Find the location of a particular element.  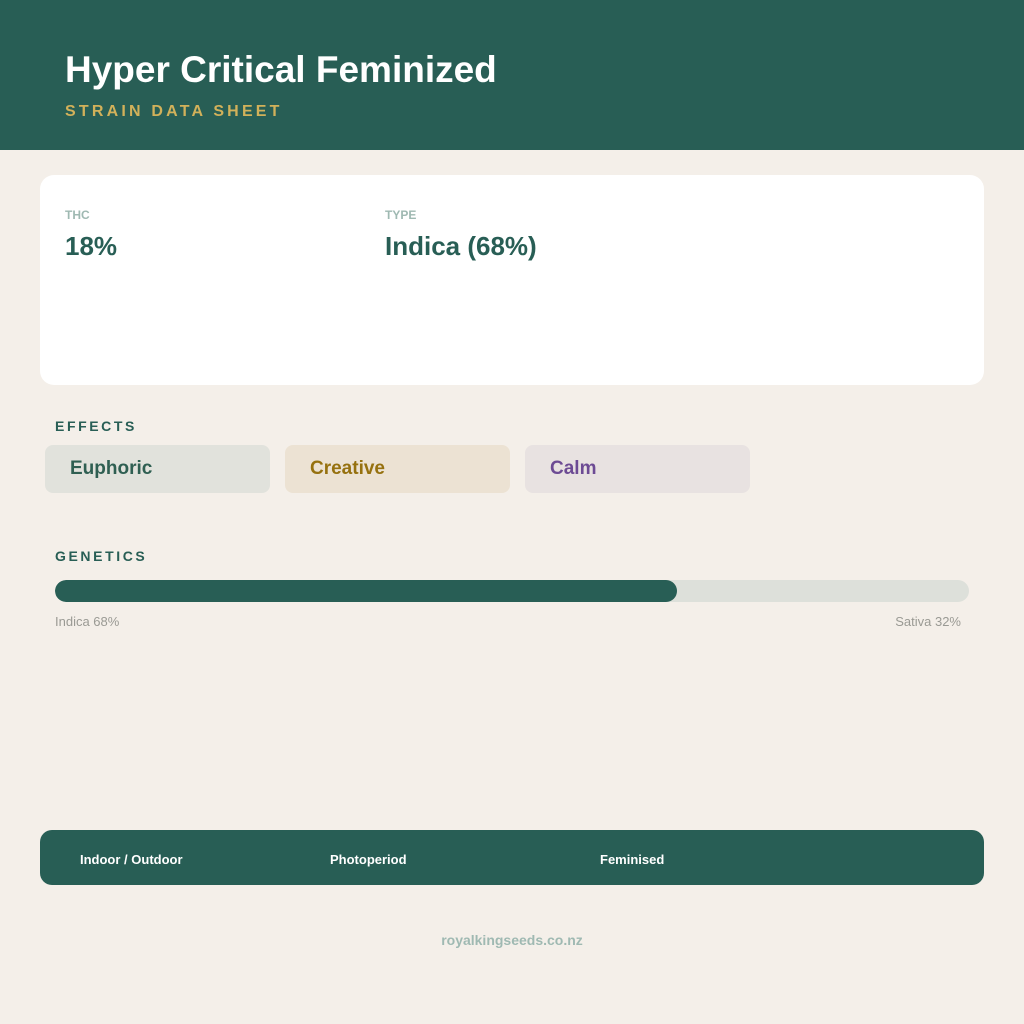

indica-bar-fill is located at coordinates (366, 591).